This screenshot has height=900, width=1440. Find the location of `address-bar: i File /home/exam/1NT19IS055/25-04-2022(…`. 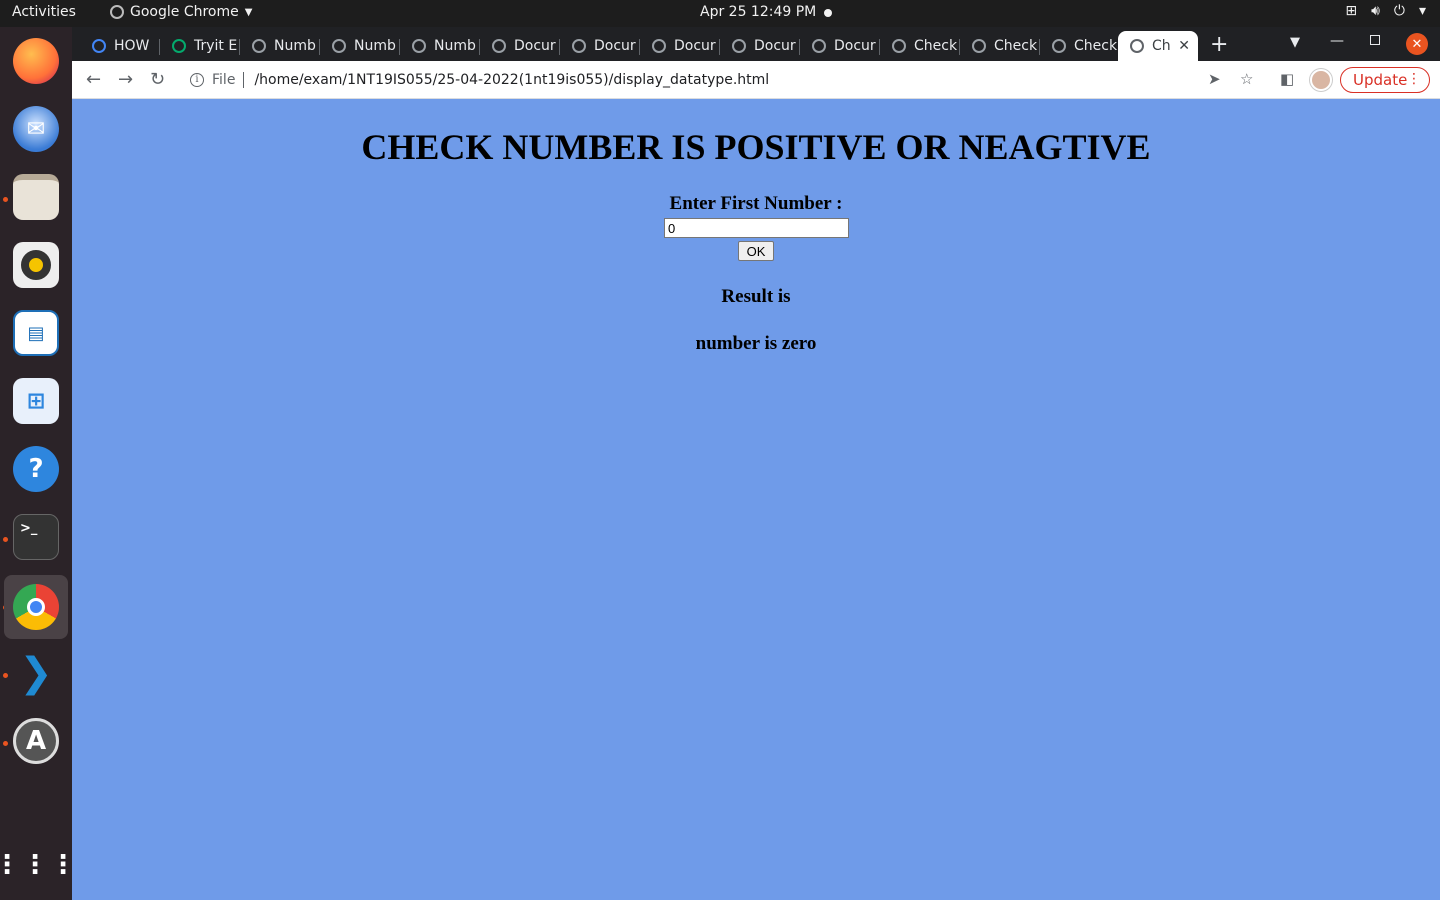

address-bar: i File /home/exam/1NT19IS055/25-04-2022(… is located at coordinates (680, 80).